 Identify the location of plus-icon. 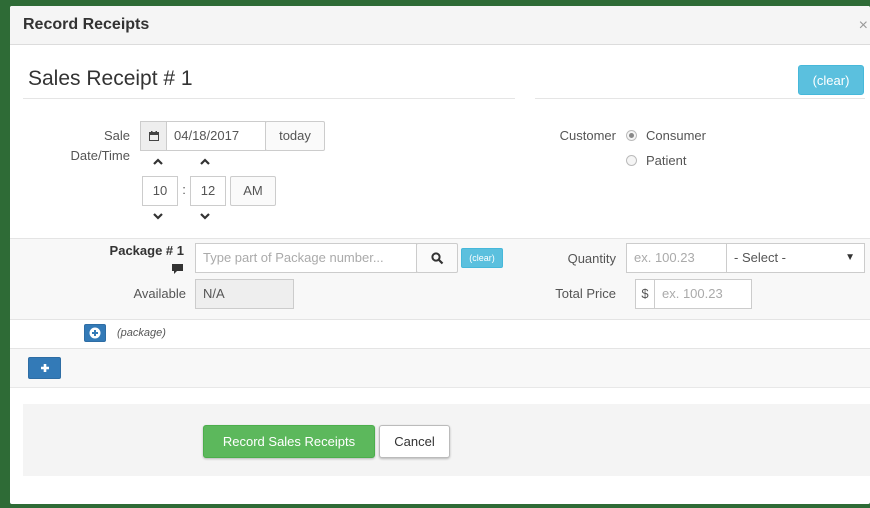
(44, 368).